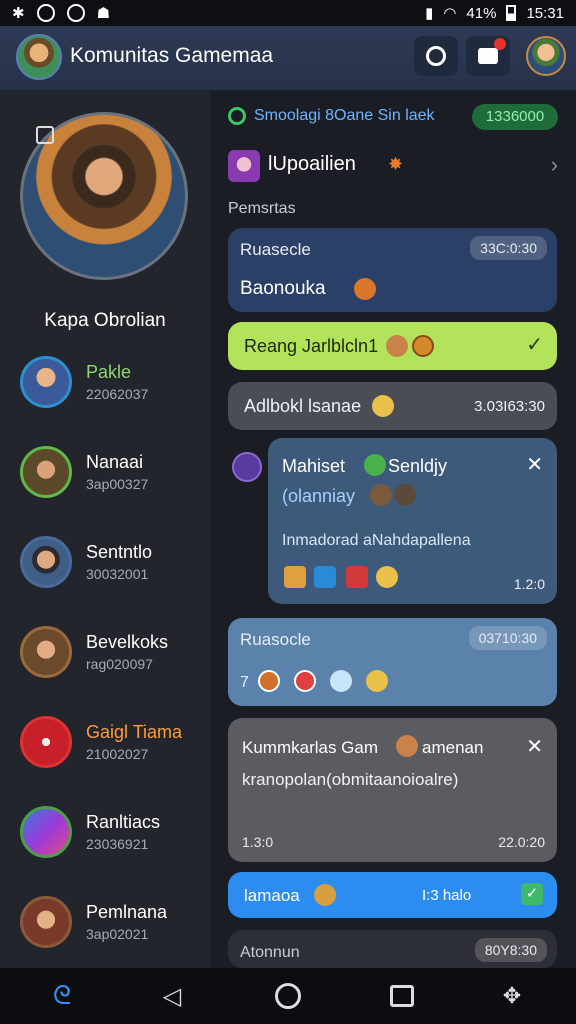 The height and width of the screenshot is (1024, 576). Describe the element at coordinates (510, 950) in the screenshot. I see `message-time: 80Y8:30` at that location.